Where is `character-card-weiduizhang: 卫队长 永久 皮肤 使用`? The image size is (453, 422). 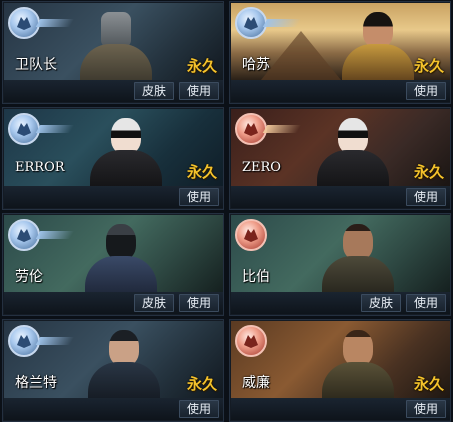
character-card-weiduizhang: 卫队长 永久 皮肤 使用 is located at coordinates (113, 52).